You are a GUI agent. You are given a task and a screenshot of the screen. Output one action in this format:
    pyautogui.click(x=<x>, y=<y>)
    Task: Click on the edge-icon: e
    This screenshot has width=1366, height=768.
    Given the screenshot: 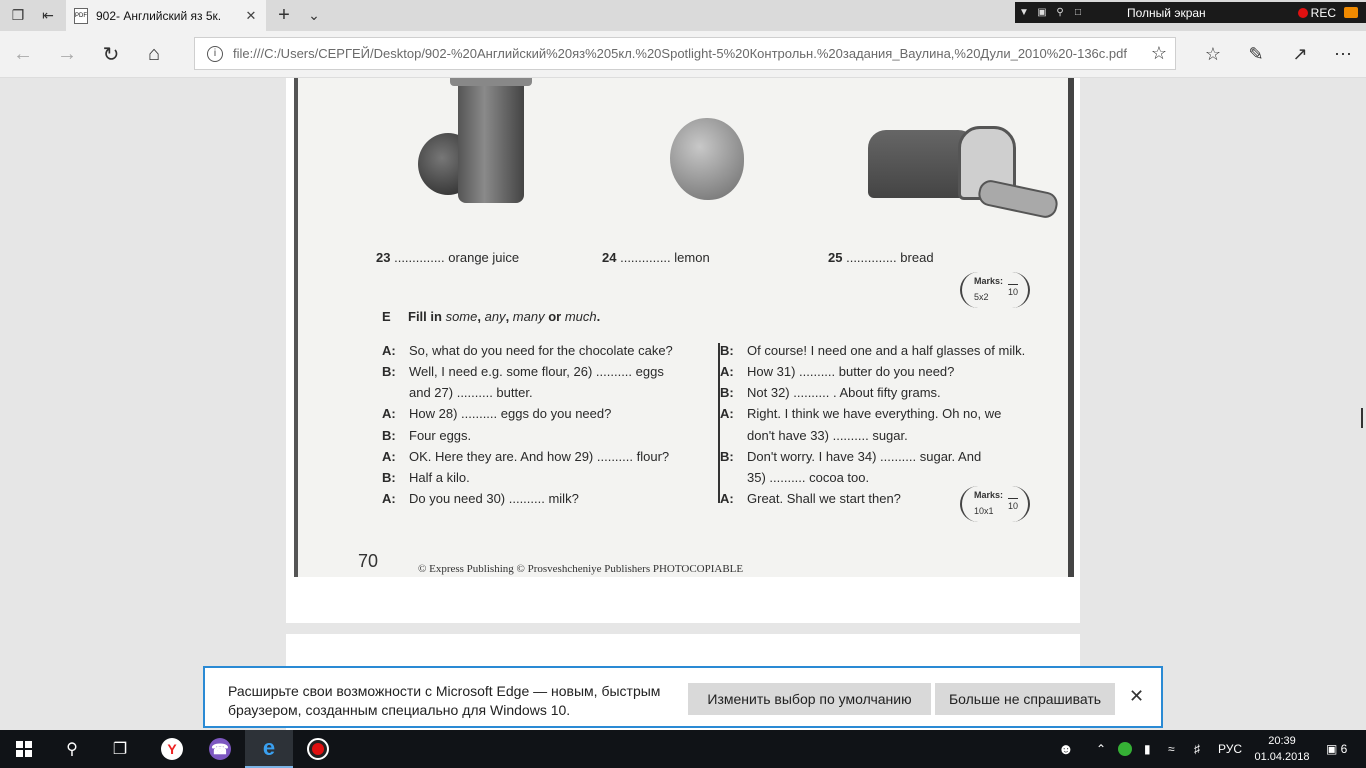 What is the action you would take?
    pyautogui.click(x=269, y=749)
    